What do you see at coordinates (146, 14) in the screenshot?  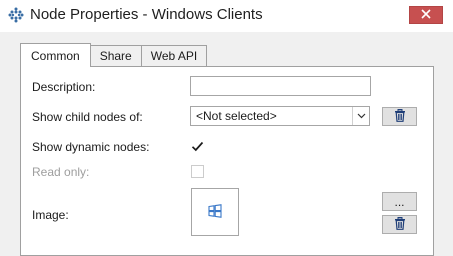 I see `window-title: Node Properties - Windows Clients` at bounding box center [146, 14].